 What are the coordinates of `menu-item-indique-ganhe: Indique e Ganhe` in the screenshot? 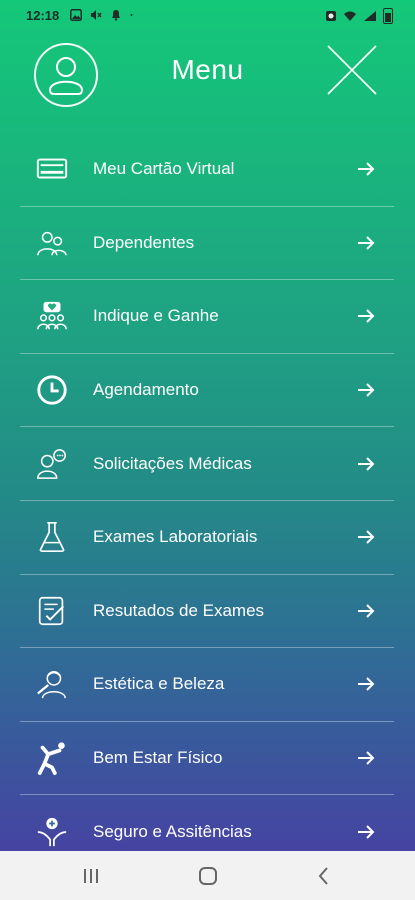 It's located at (207, 317).